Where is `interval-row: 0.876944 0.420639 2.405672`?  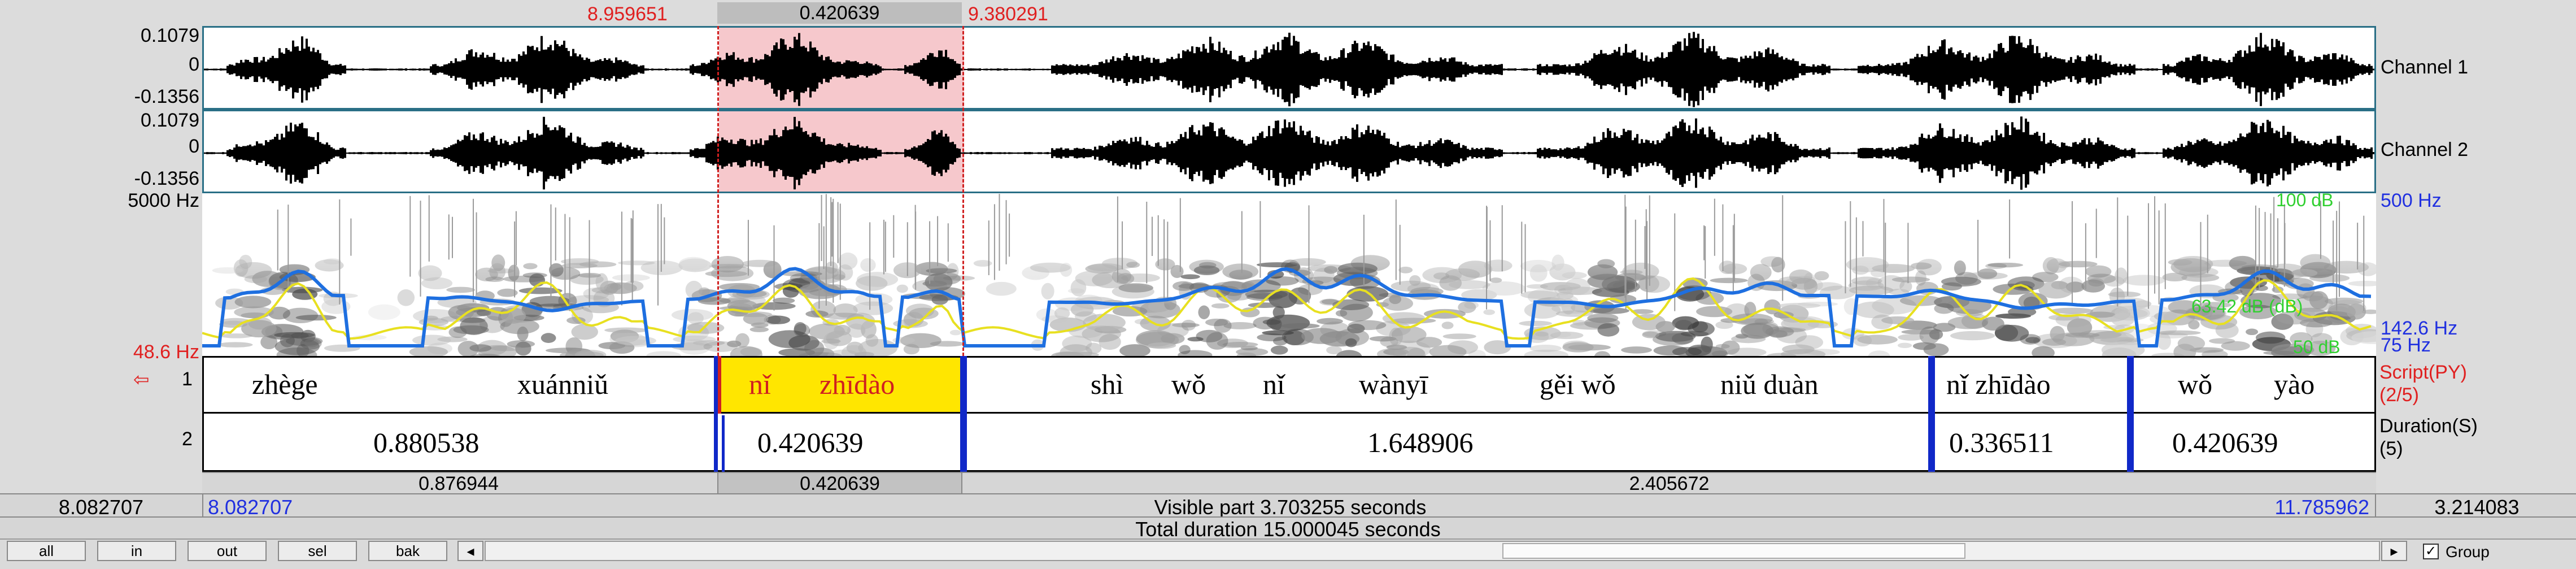
interval-row: 0.876944 0.420639 2.405672 is located at coordinates (1289, 483).